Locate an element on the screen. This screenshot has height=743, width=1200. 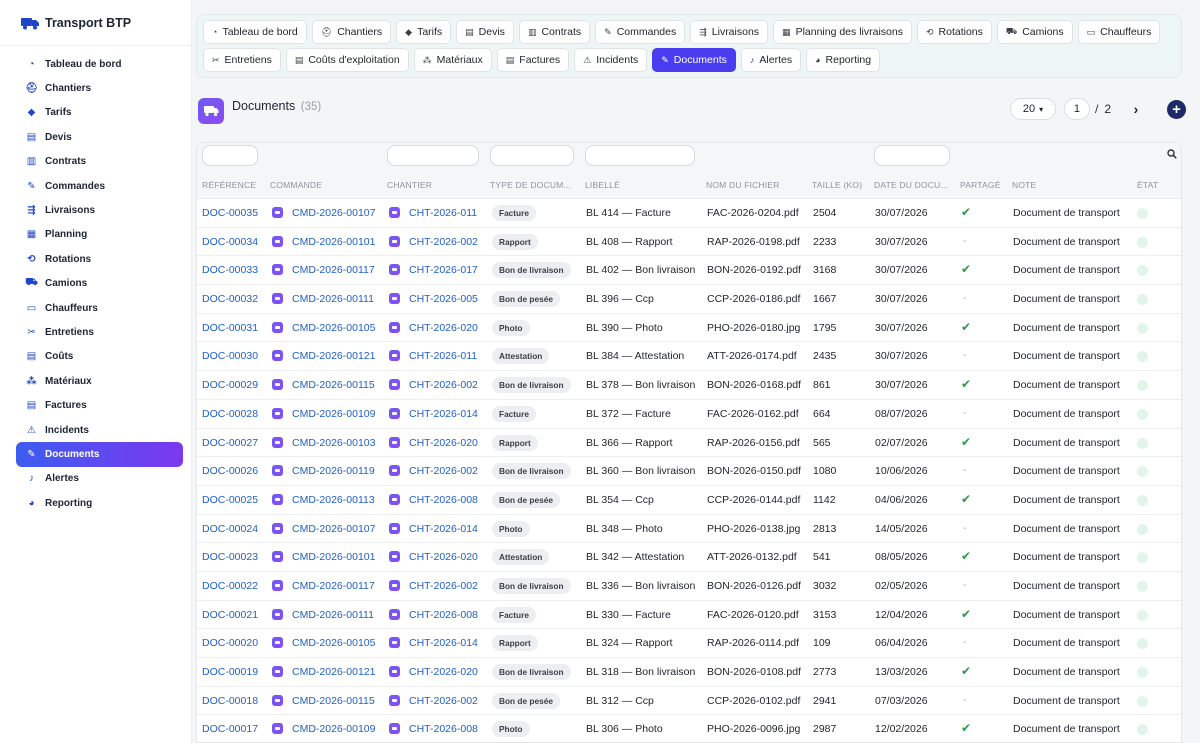
sidebar-item-factures: ▤ Factures is located at coordinates (99, 405).